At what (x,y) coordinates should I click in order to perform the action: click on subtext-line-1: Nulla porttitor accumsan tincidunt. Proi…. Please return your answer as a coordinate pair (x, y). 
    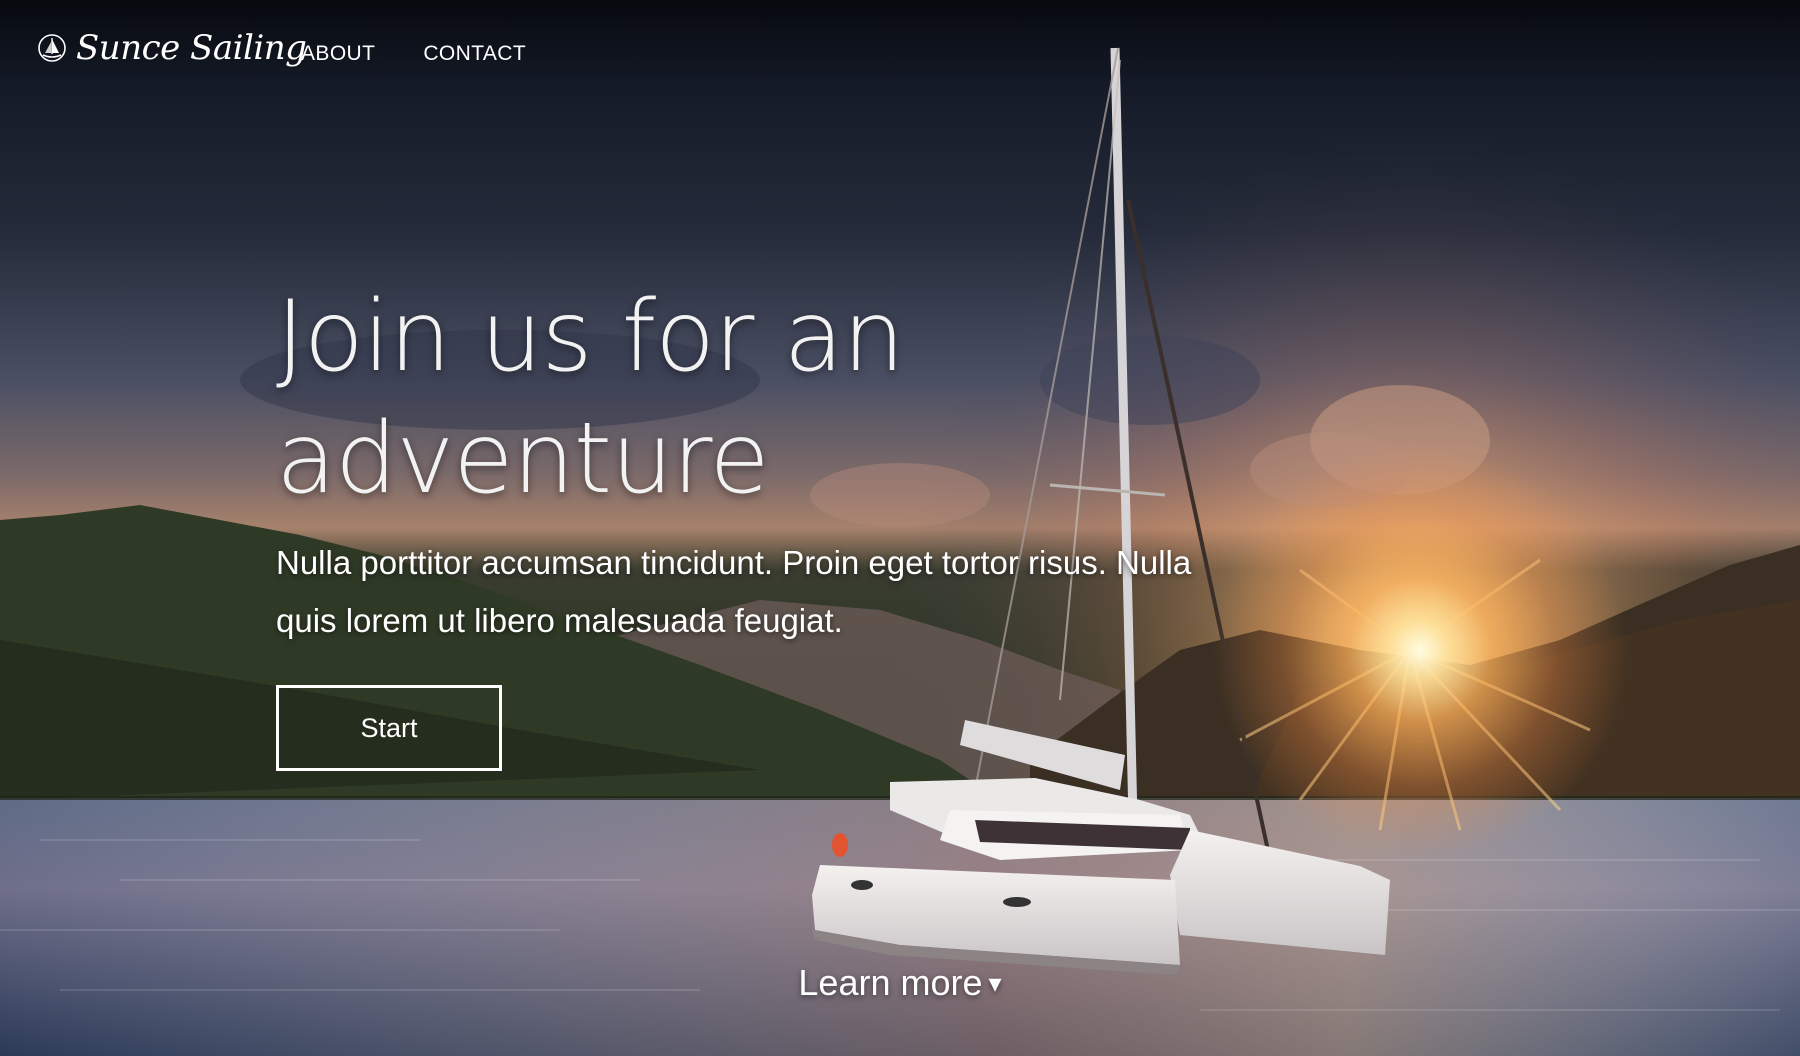
    Looking at the image, I should click on (734, 562).